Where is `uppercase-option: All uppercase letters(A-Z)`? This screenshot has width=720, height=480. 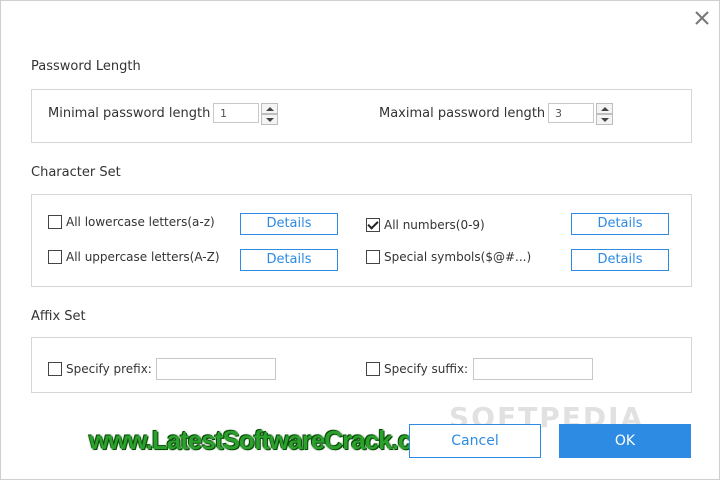
uppercase-option: All uppercase letters(A-Z) is located at coordinates (134, 257).